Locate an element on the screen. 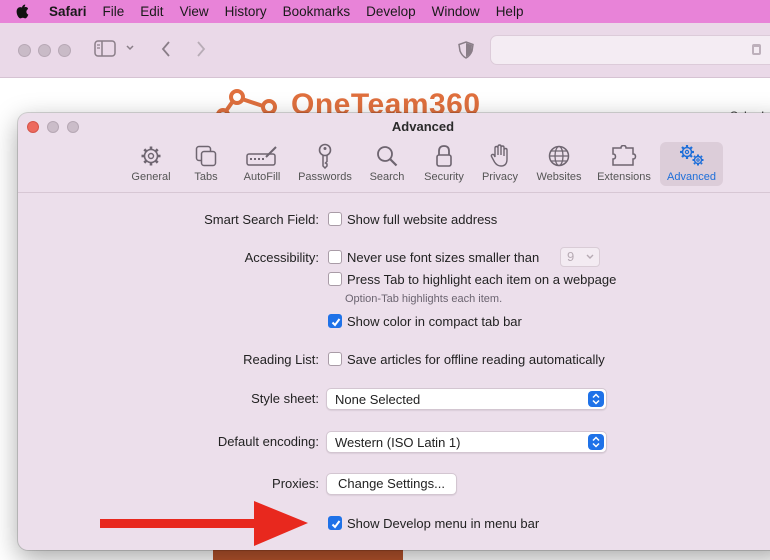 This screenshot has width=770, height=560. accessibility-label: Accessibility: is located at coordinates (281, 257).